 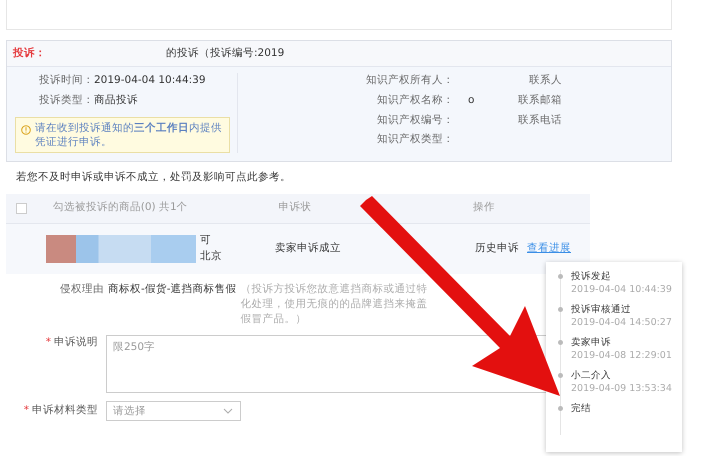 What do you see at coordinates (410, 80) in the screenshot?
I see `field-label: 知识产权所有人：` at bounding box center [410, 80].